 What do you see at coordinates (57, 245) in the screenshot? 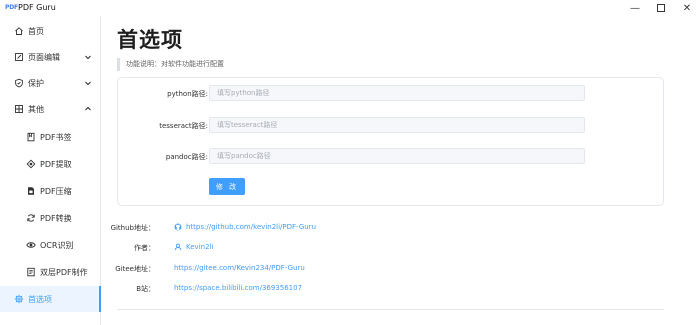
I see `sidebar-item-label: OCR识别` at bounding box center [57, 245].